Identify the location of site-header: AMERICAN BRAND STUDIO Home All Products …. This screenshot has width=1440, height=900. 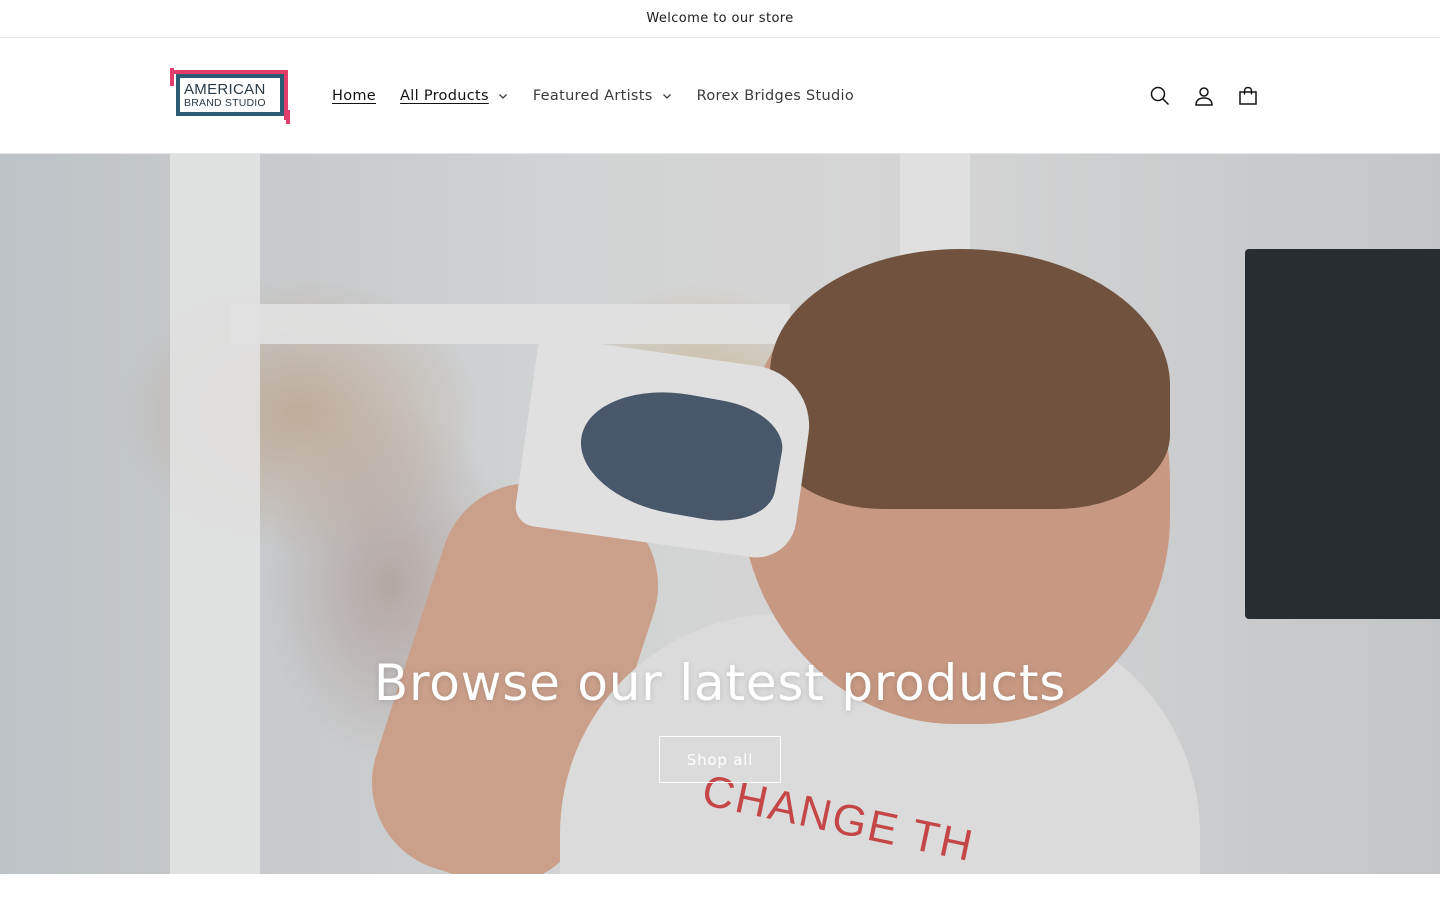
(720, 96).